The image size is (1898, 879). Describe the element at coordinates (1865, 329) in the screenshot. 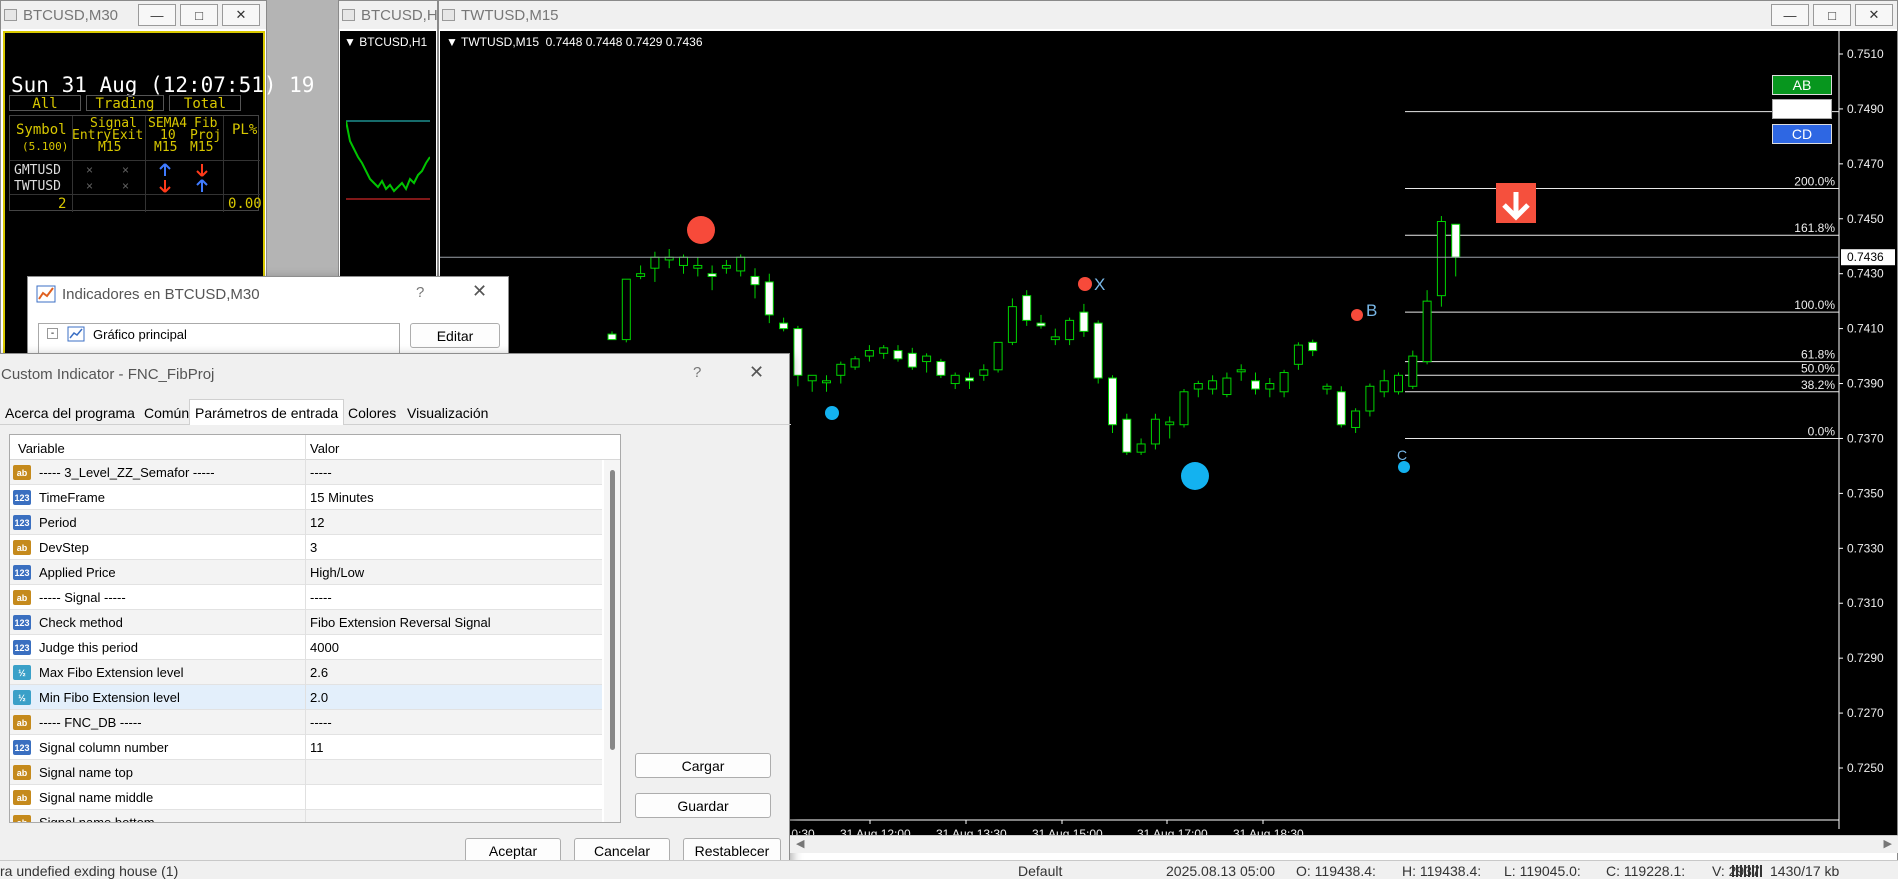

I see `price-tick-label: 0.7410` at that location.